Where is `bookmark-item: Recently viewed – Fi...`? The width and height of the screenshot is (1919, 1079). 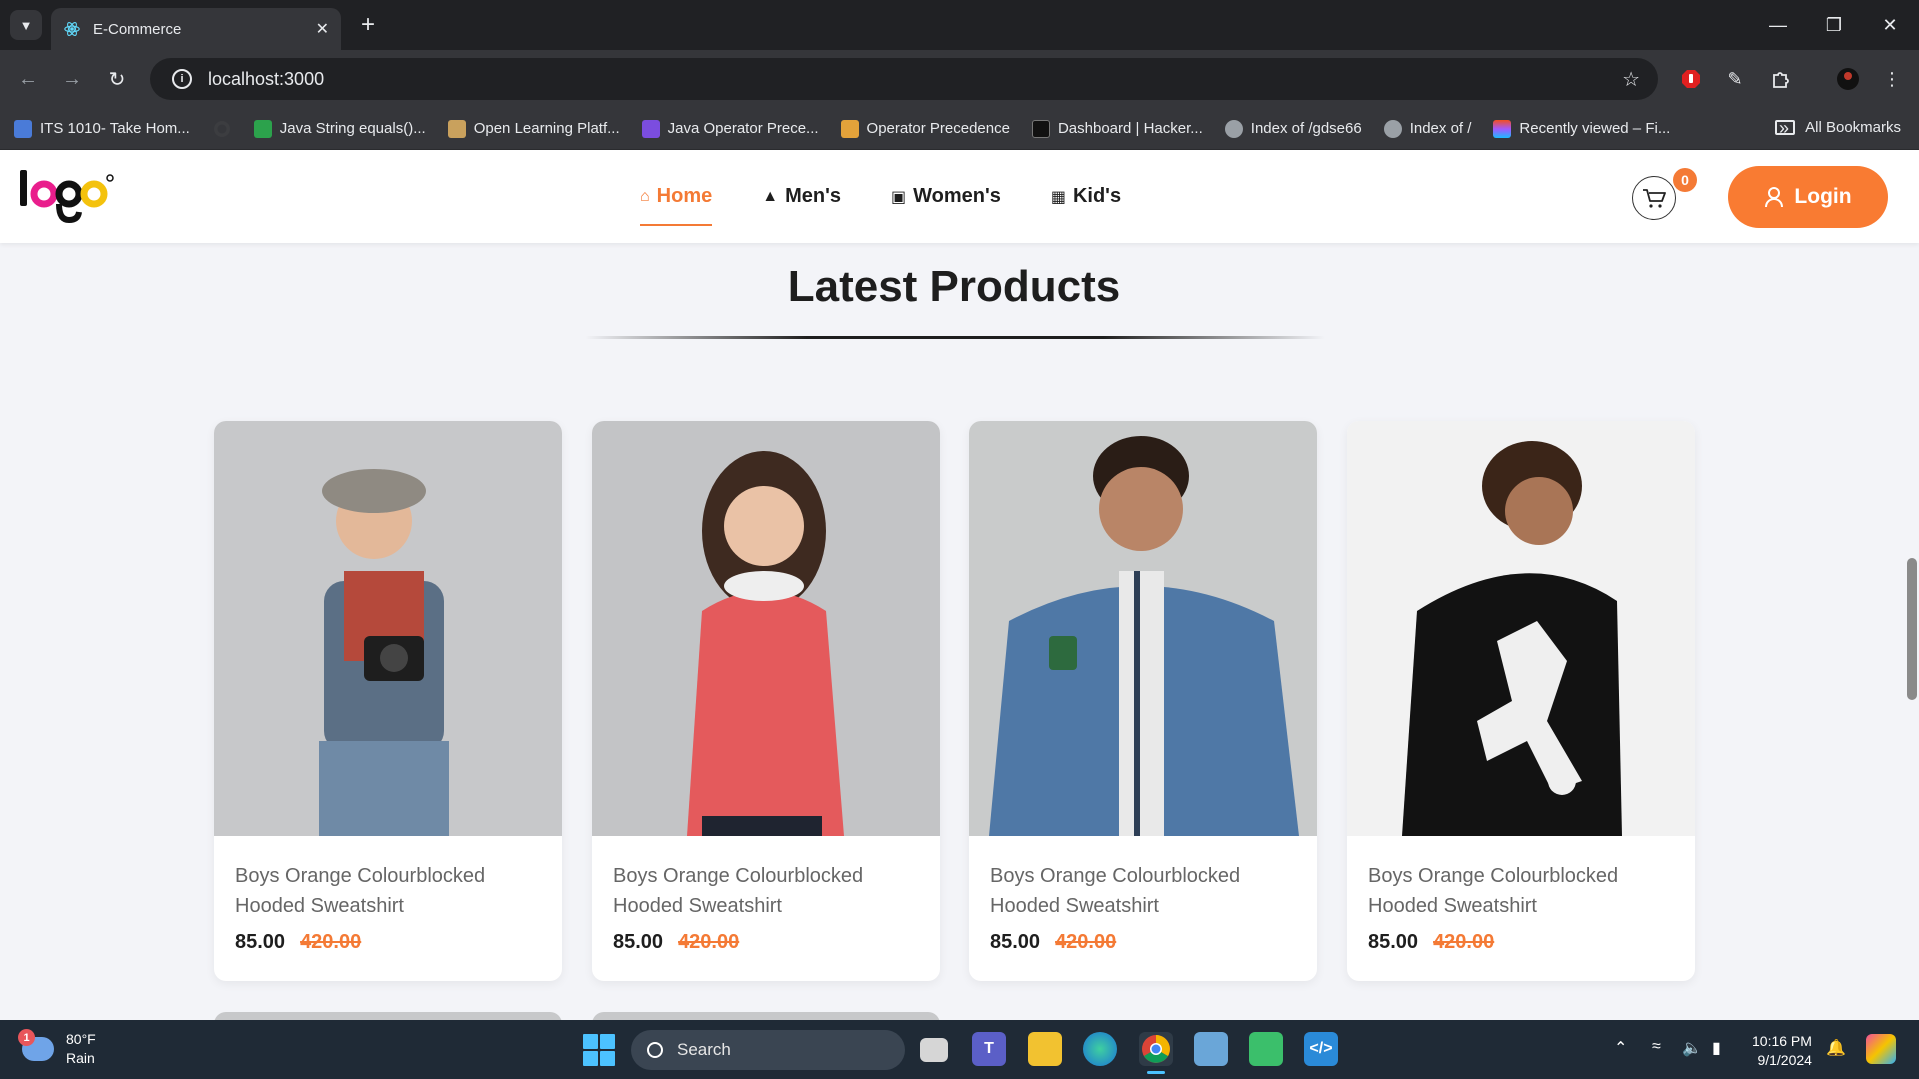
bookmark-item: Recently viewed – Fi... is located at coordinates (1581, 128).